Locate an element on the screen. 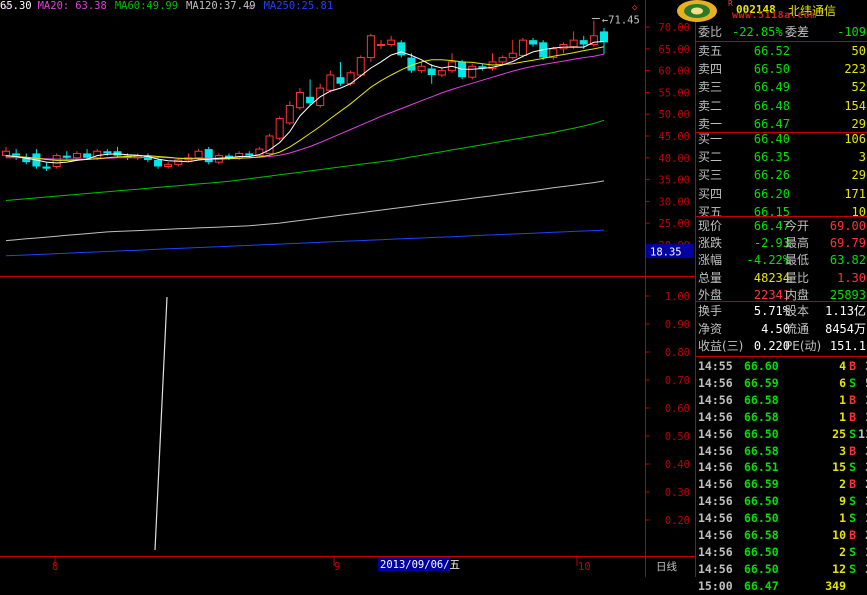 The height and width of the screenshot is (595, 867). asks-level-price: 66.52 is located at coordinates (771, 51).